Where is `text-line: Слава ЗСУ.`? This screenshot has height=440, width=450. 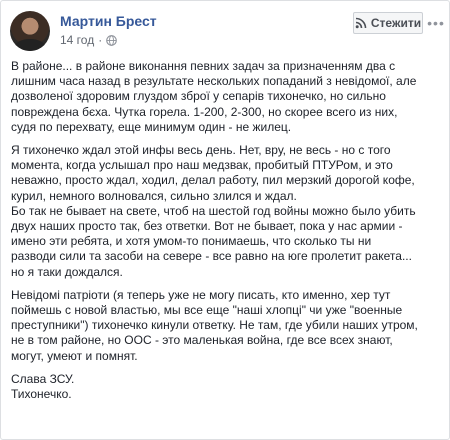 text-line: Слава ЗСУ. is located at coordinates (43, 378).